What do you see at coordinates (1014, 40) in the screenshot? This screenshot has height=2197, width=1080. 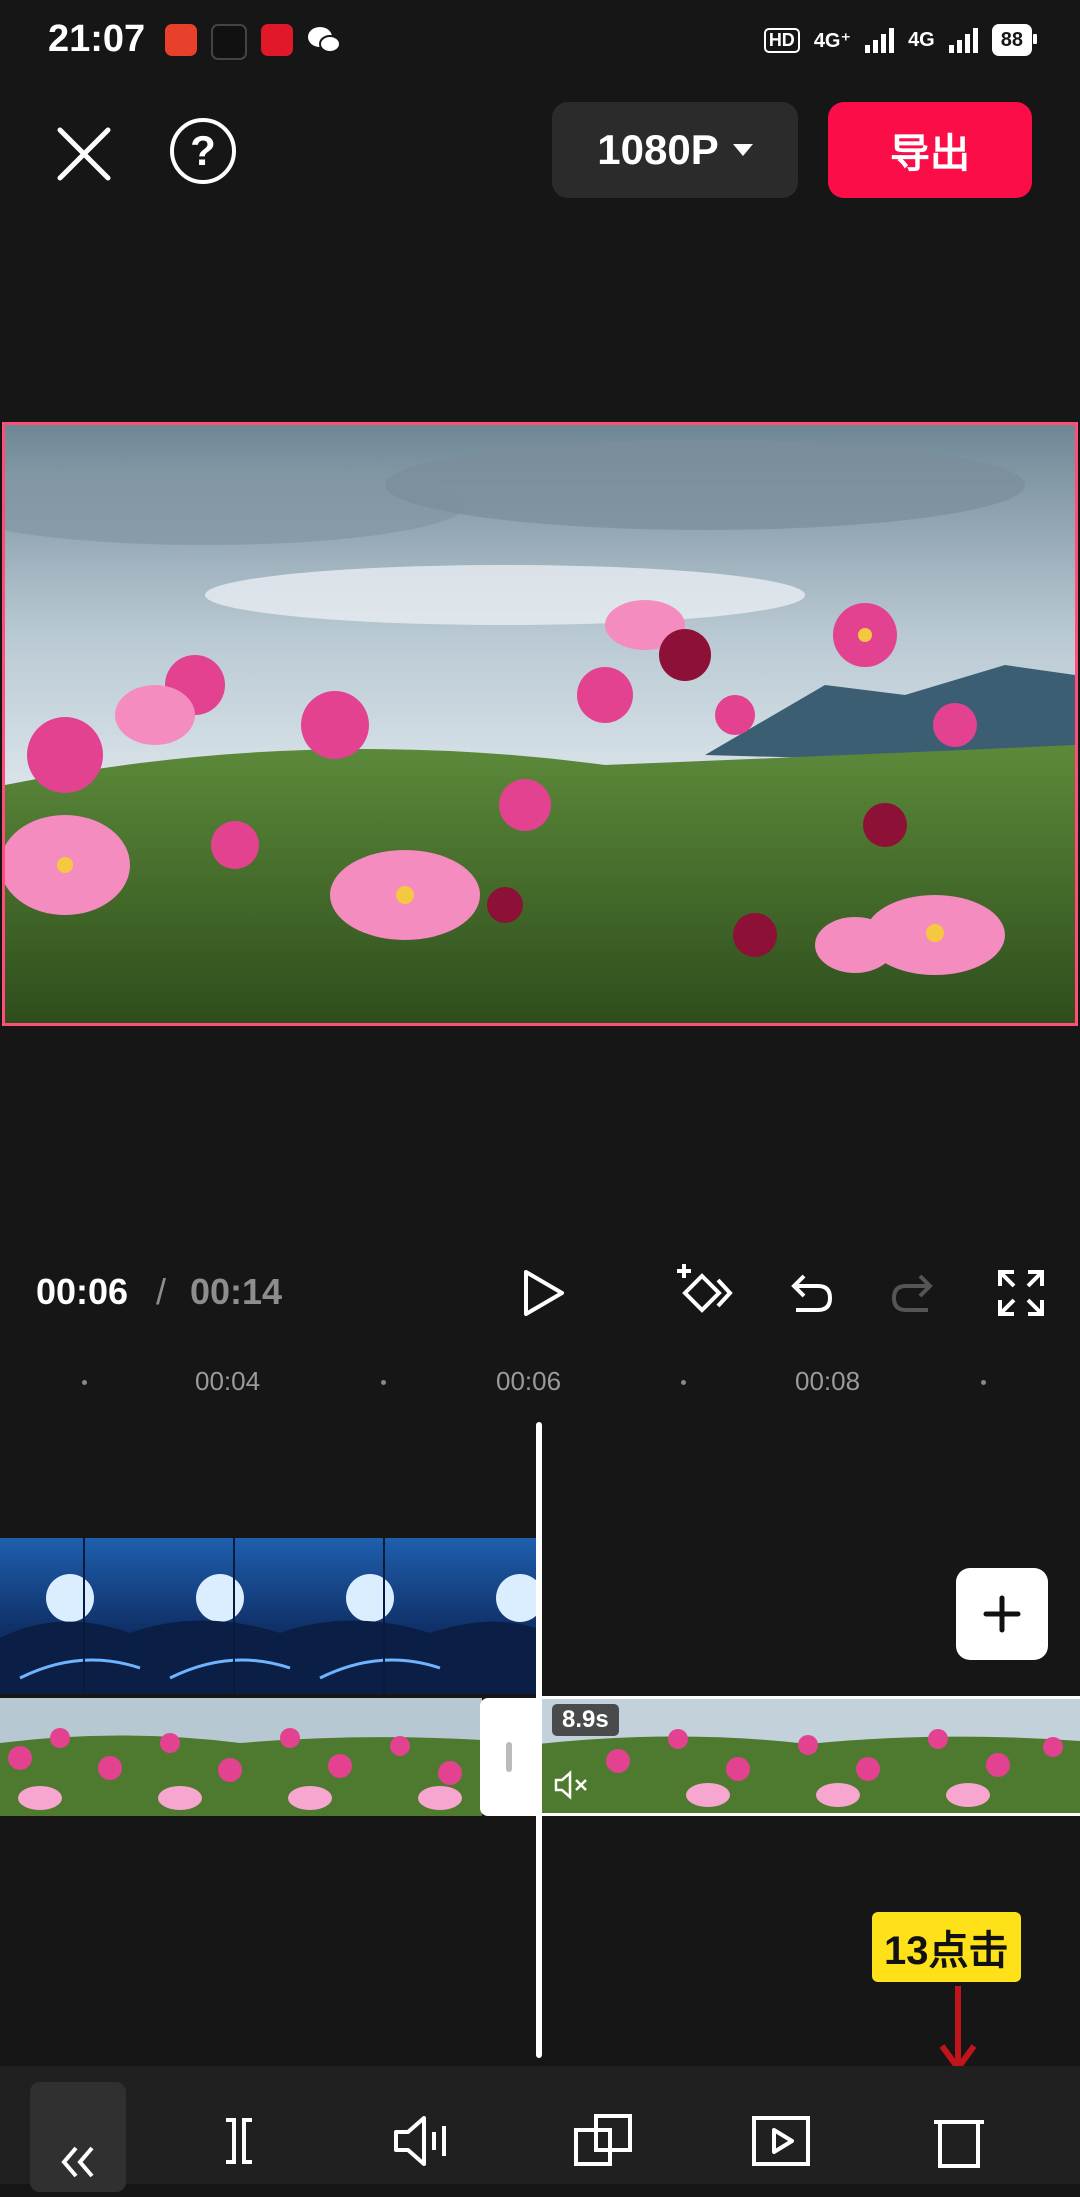 I see `battery-indicator: 88` at bounding box center [1014, 40].